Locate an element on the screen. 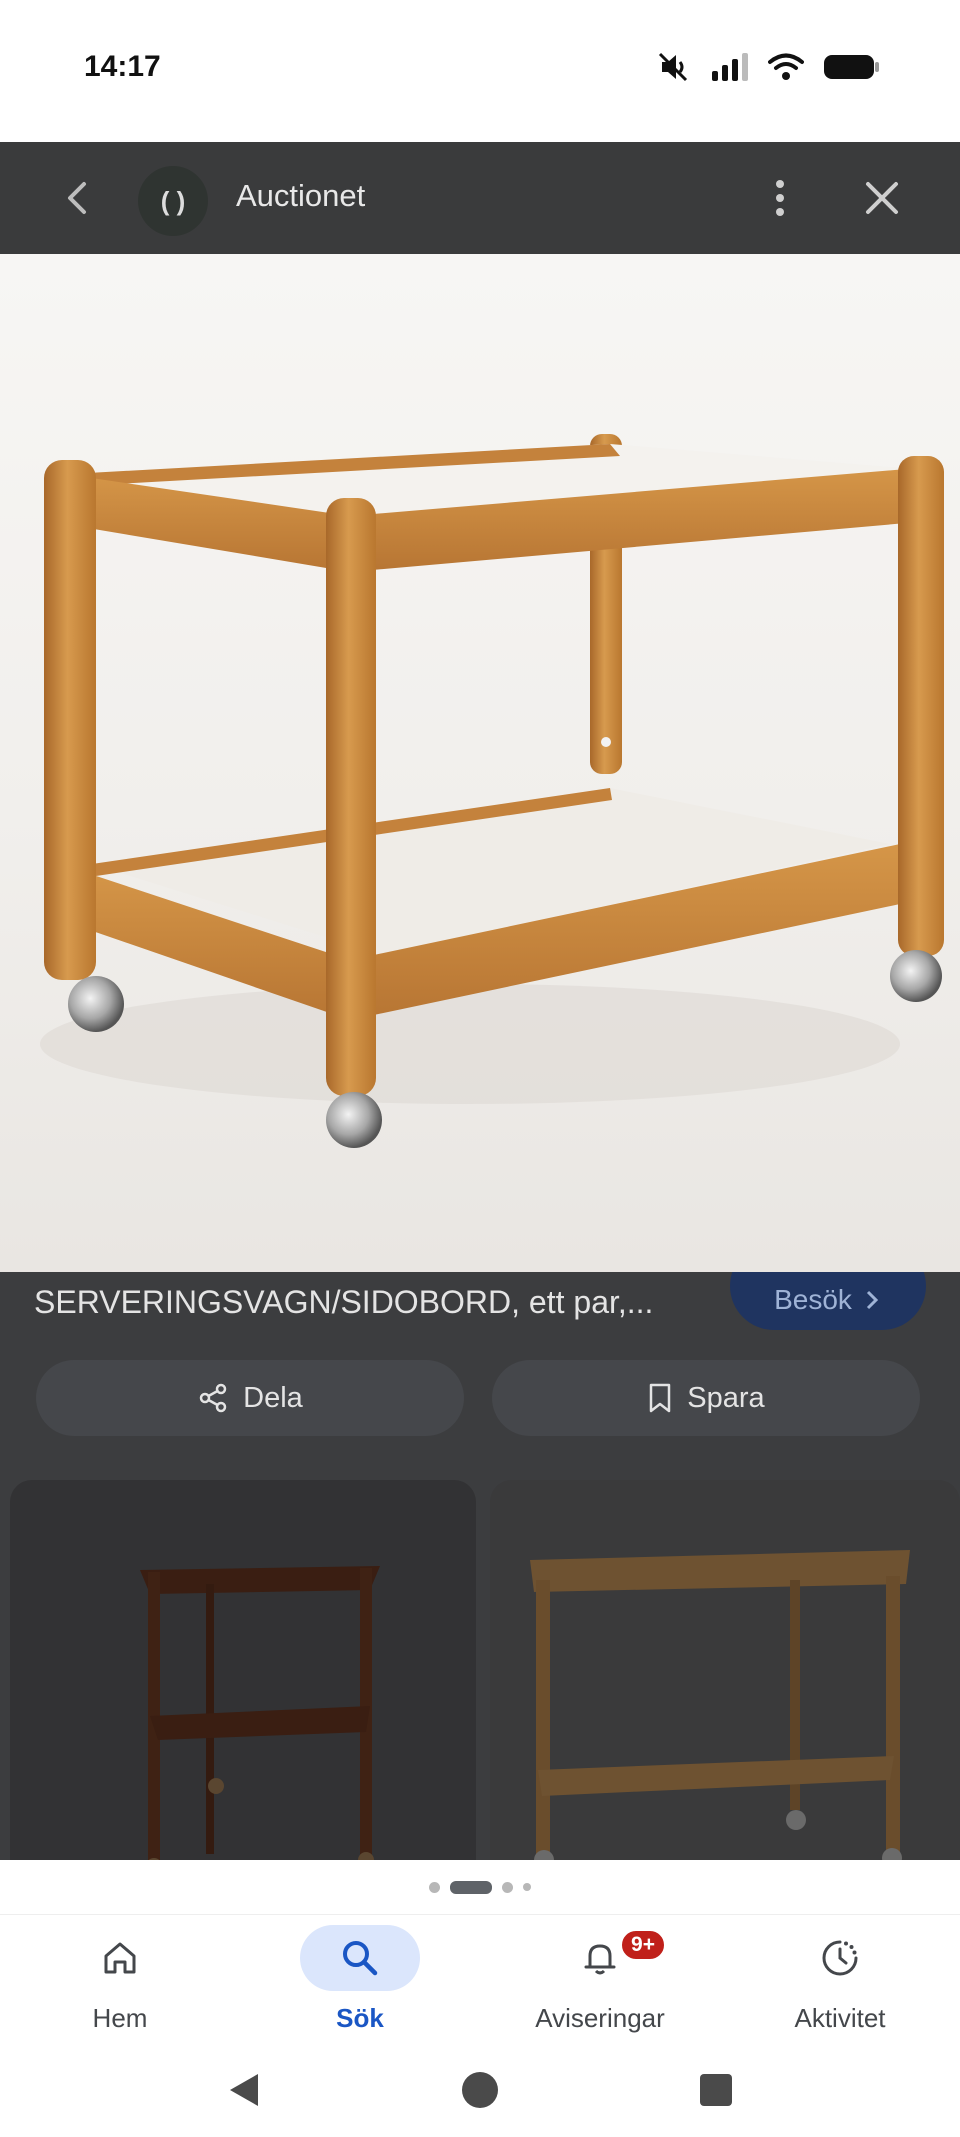 The height and width of the screenshot is (2137, 960). wifi-icon is located at coordinates (786, 66).